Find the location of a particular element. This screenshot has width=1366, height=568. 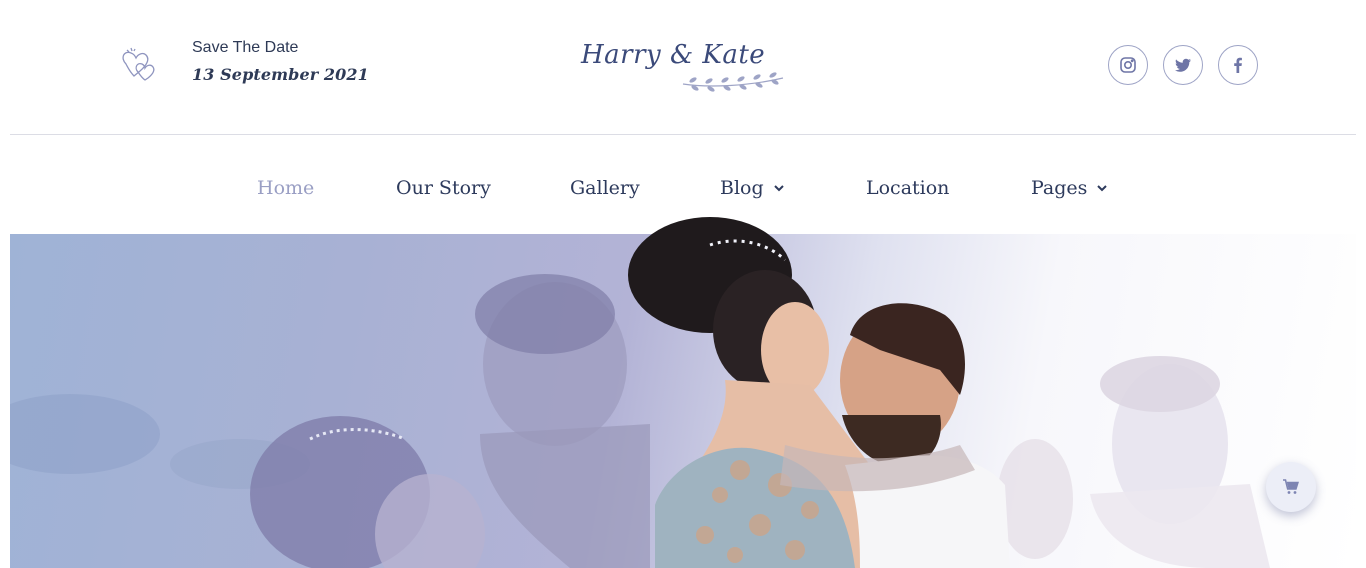

cart-button is located at coordinates (1291, 487).